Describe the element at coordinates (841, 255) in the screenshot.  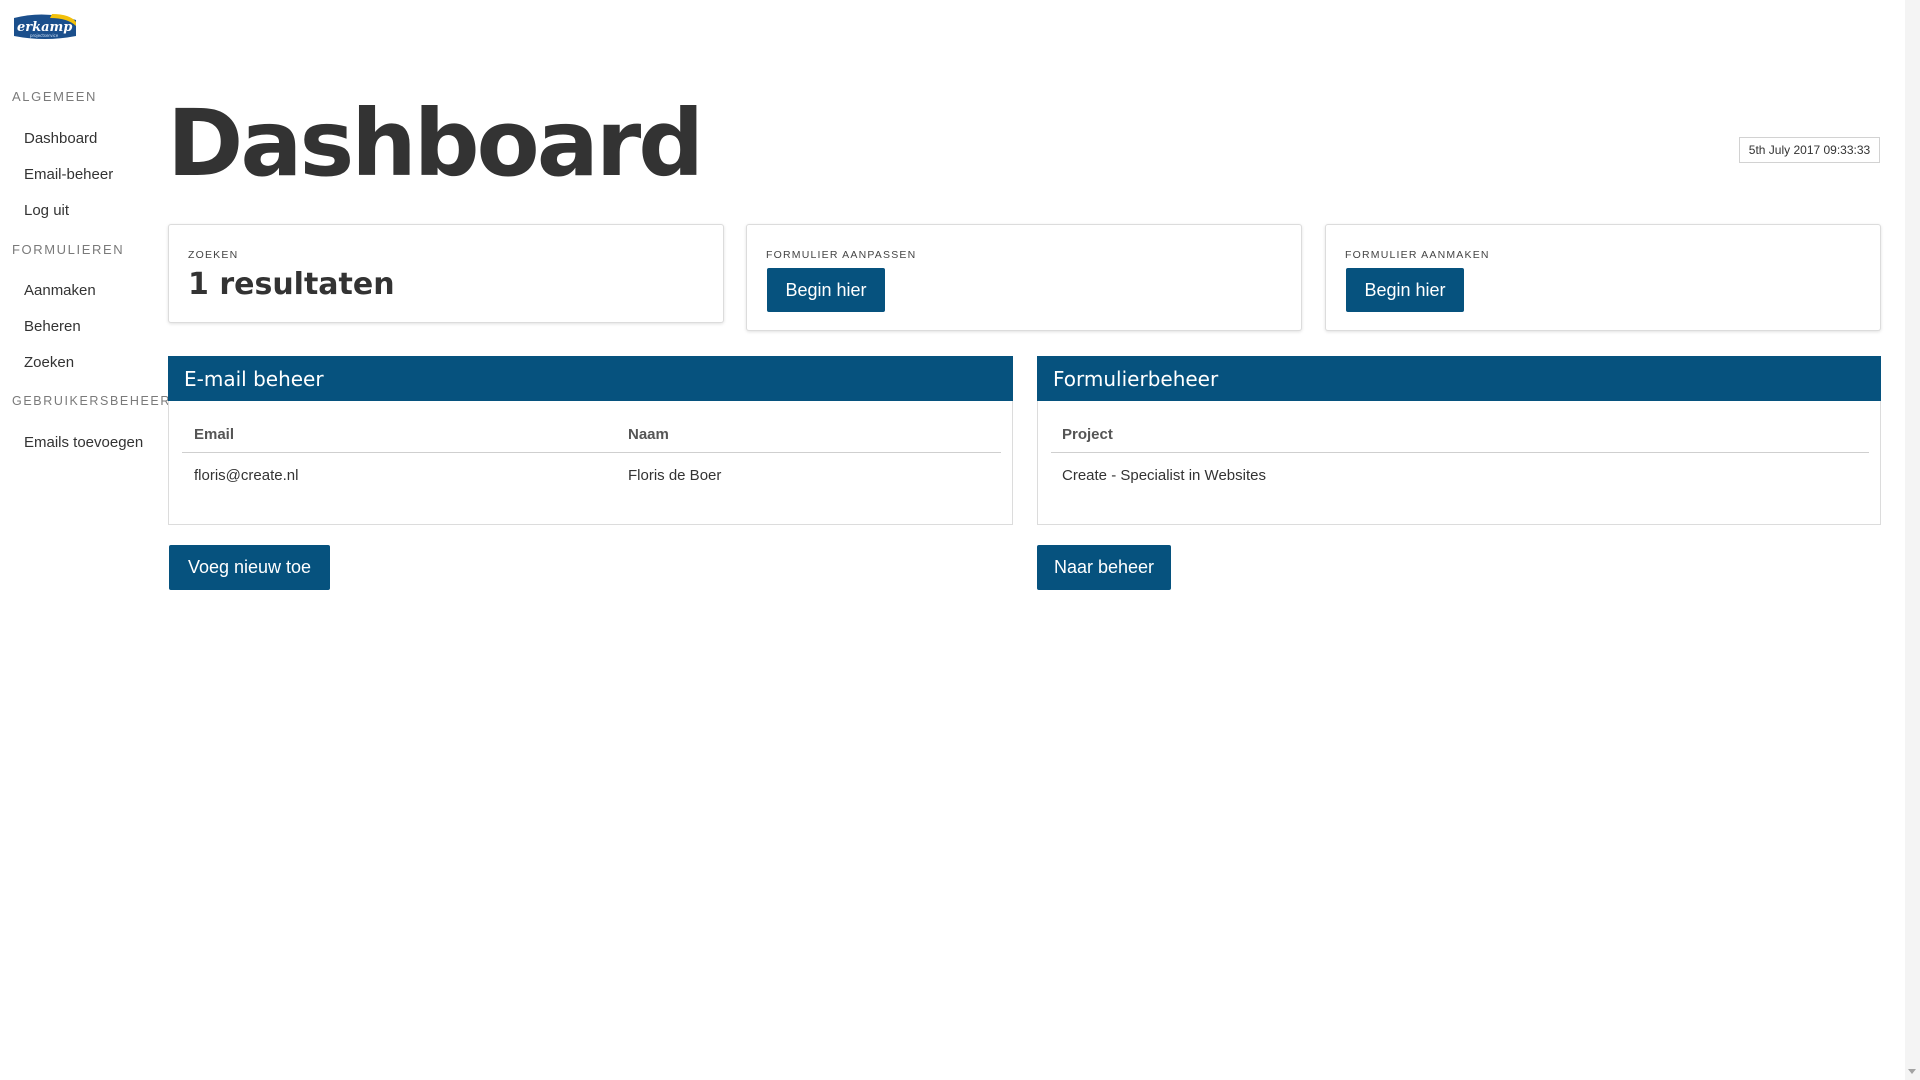
I see `card-label: FORMULIER AANPASSEN` at that location.